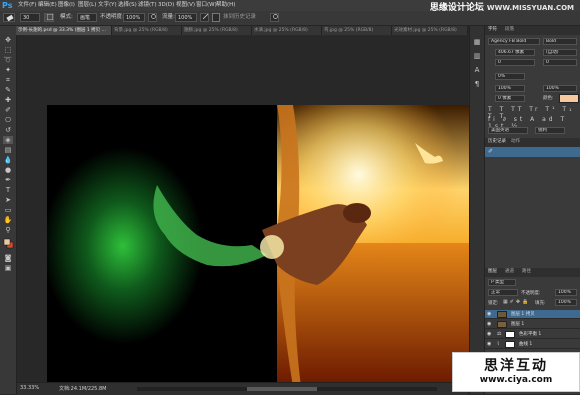  Describe the element at coordinates (526, 272) in the screenshot. I see `tab-paths: 路径` at that location.